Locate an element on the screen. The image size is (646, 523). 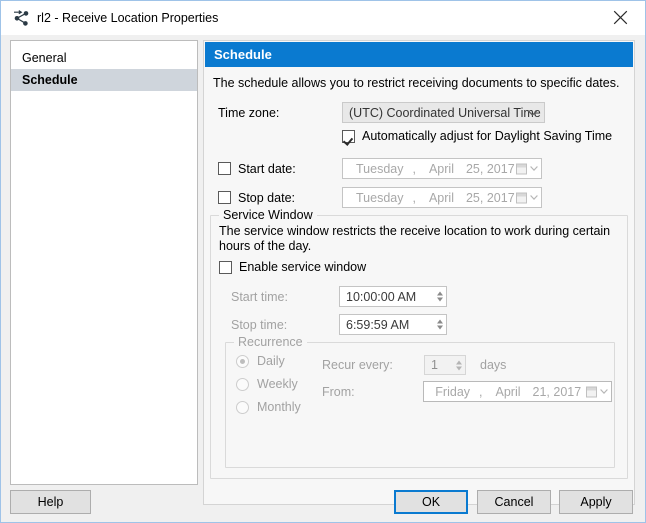
recur-every-label: Recur every: is located at coordinates (357, 365).